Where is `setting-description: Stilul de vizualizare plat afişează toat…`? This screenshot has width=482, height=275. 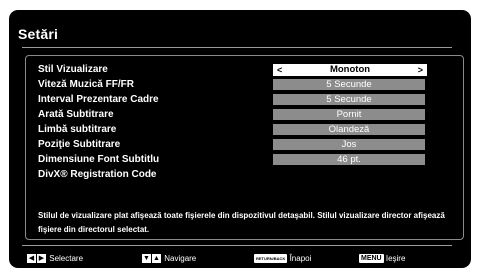 setting-description: Stilul de vizualizare plat afişează toat… is located at coordinates (241, 222).